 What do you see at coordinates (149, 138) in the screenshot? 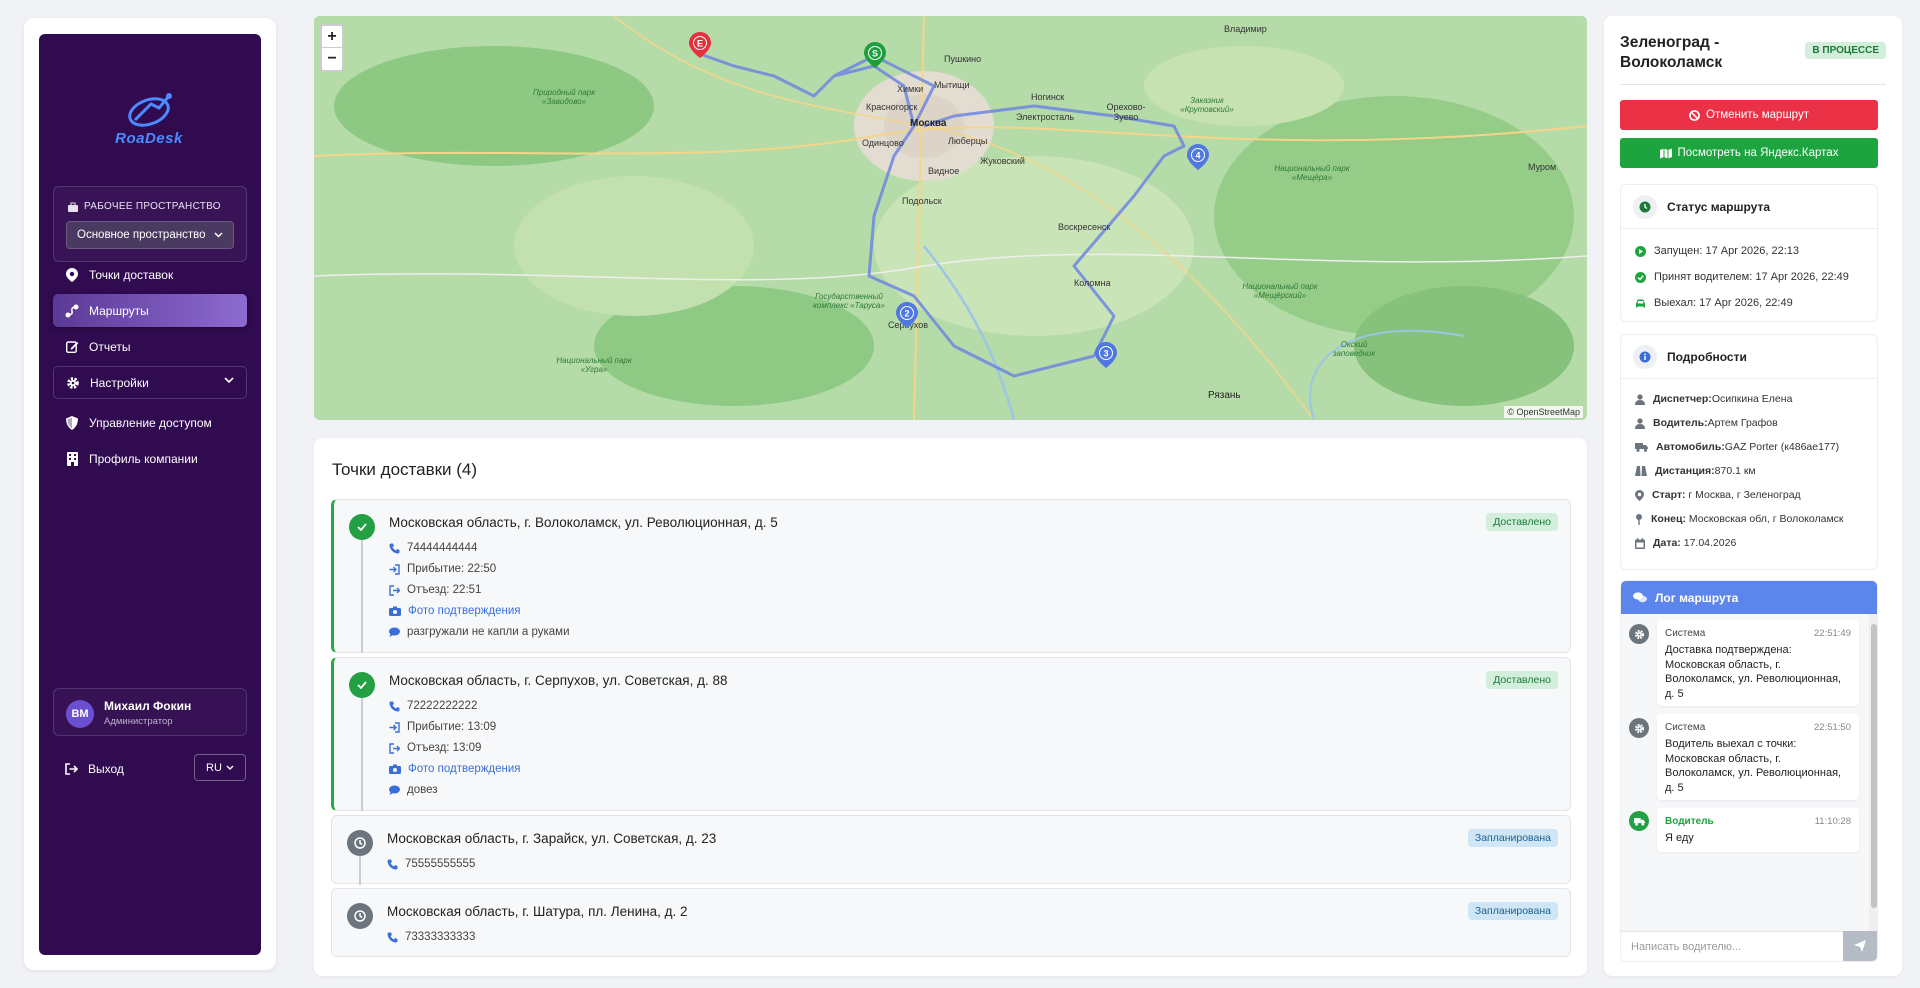
I see `logo-text: RoaDesk` at bounding box center [149, 138].